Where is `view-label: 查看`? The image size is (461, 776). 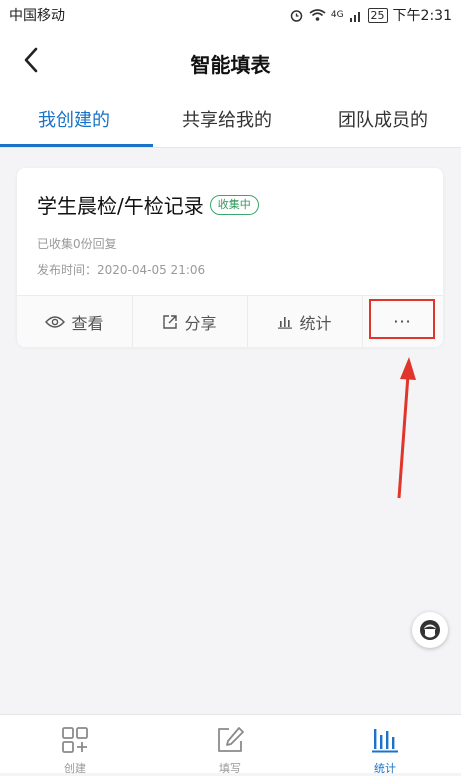
view-label: 查看 is located at coordinates (87, 323).